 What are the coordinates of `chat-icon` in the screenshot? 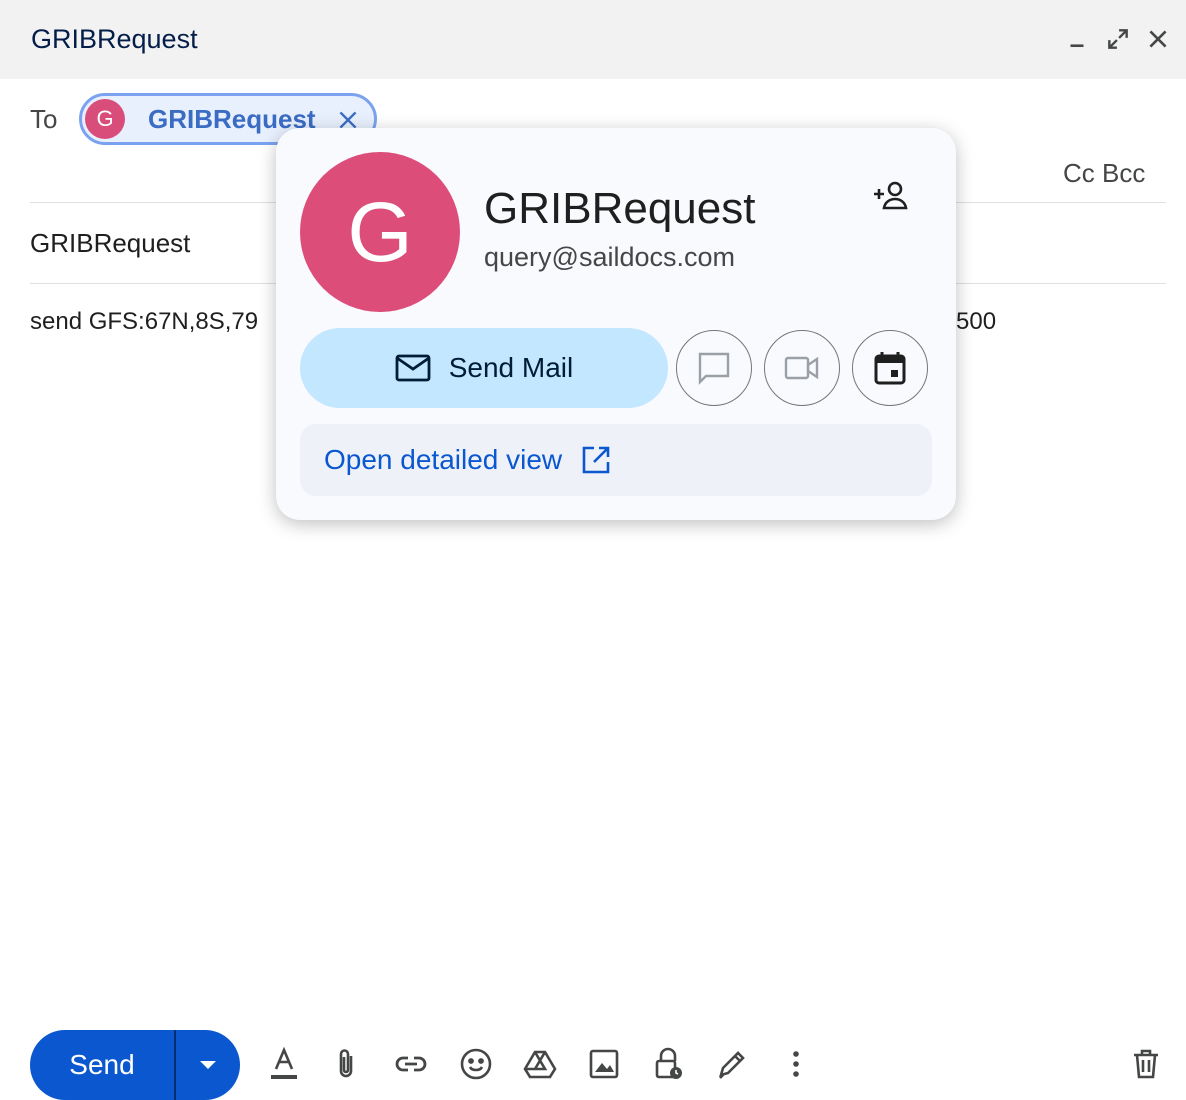 It's located at (714, 368).